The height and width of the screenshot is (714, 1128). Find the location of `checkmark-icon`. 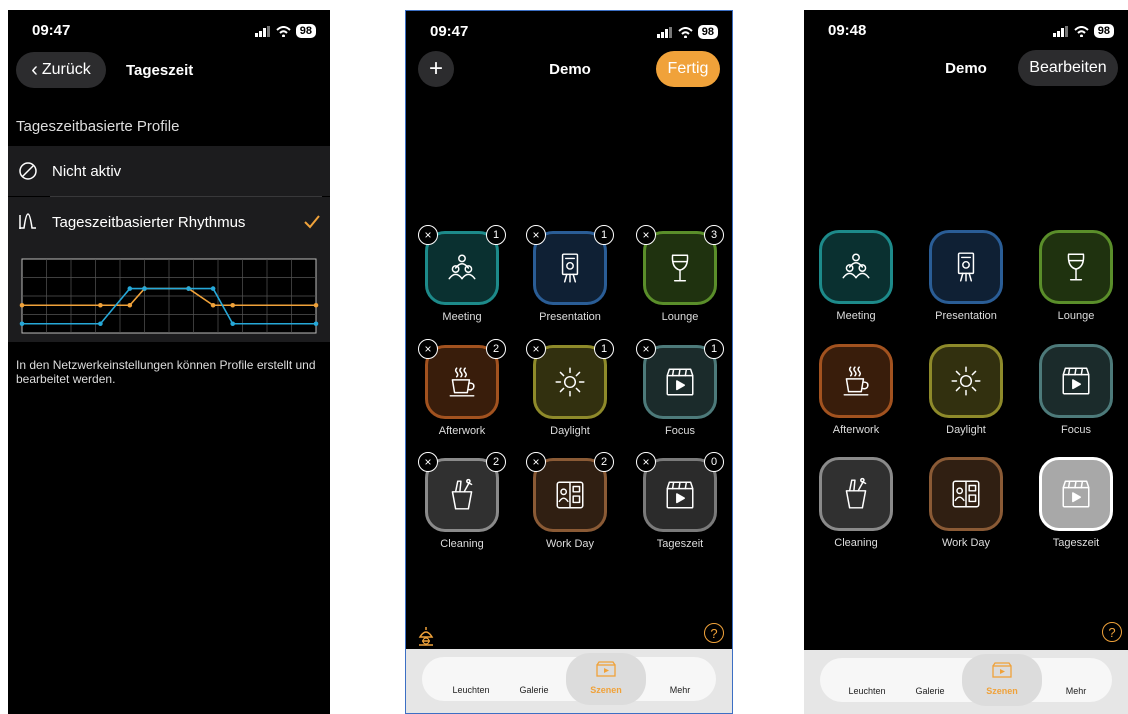

checkmark-icon is located at coordinates (312, 222).